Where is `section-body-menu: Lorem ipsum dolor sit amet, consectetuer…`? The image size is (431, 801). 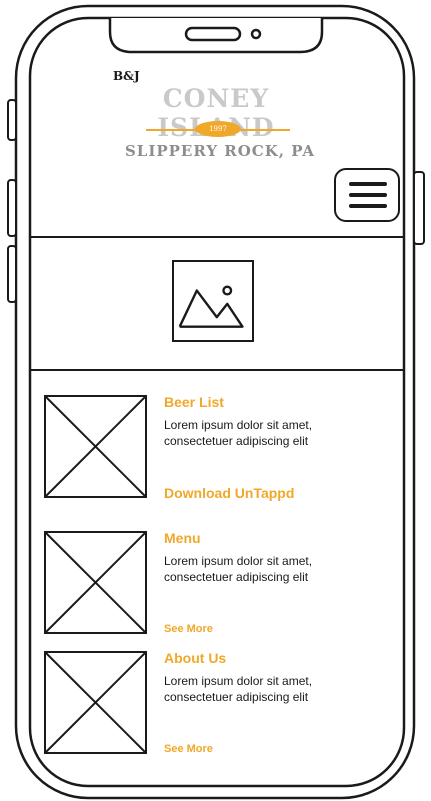 section-body-menu: Lorem ipsum dolor sit amet, consectetuer… is located at coordinates (238, 569).